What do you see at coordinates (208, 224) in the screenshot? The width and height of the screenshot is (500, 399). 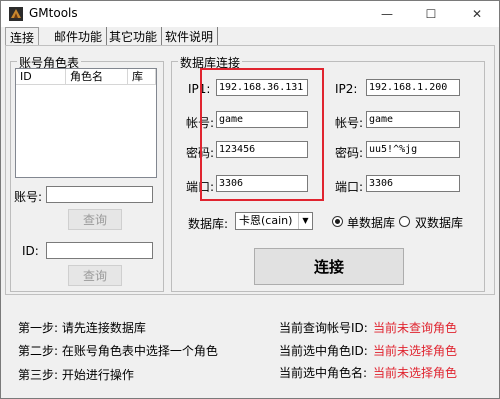 I see `dbtype-label: 数据库:` at bounding box center [208, 224].